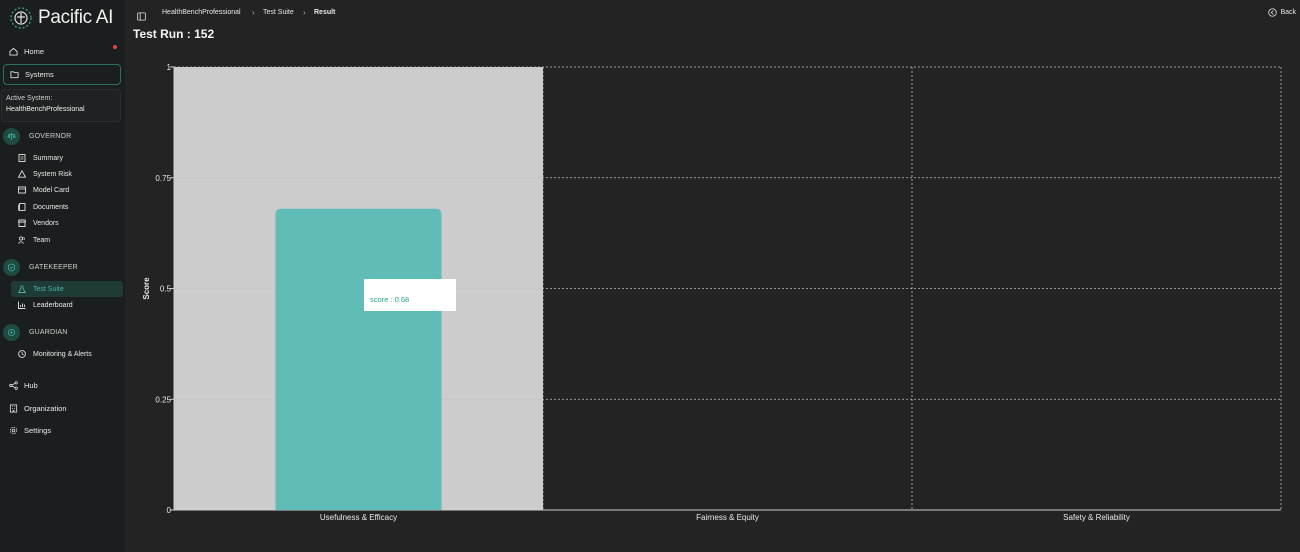 The image size is (1300, 552). I want to click on section-governor-title: GOVERNOR, so click(50, 136).